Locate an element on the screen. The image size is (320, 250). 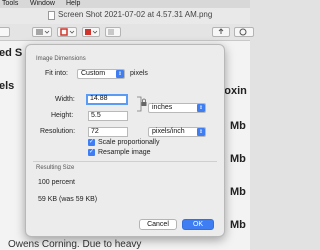
menu-window: Window is located at coordinates (42, 4).